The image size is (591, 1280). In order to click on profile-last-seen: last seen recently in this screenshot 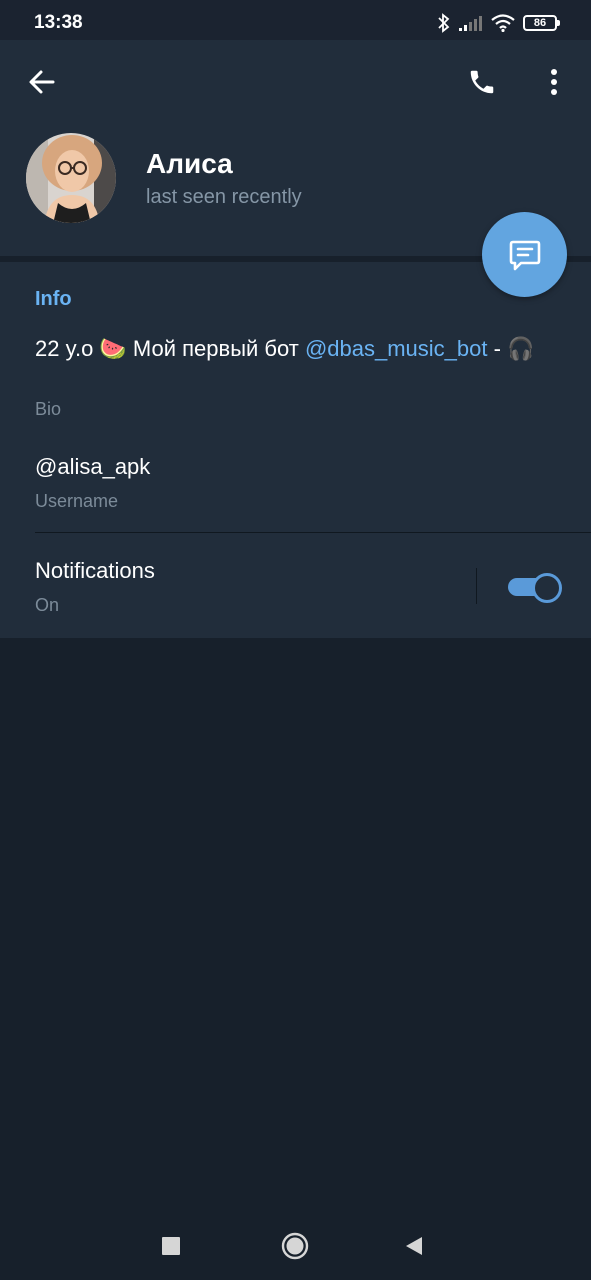, I will do `click(224, 197)`.